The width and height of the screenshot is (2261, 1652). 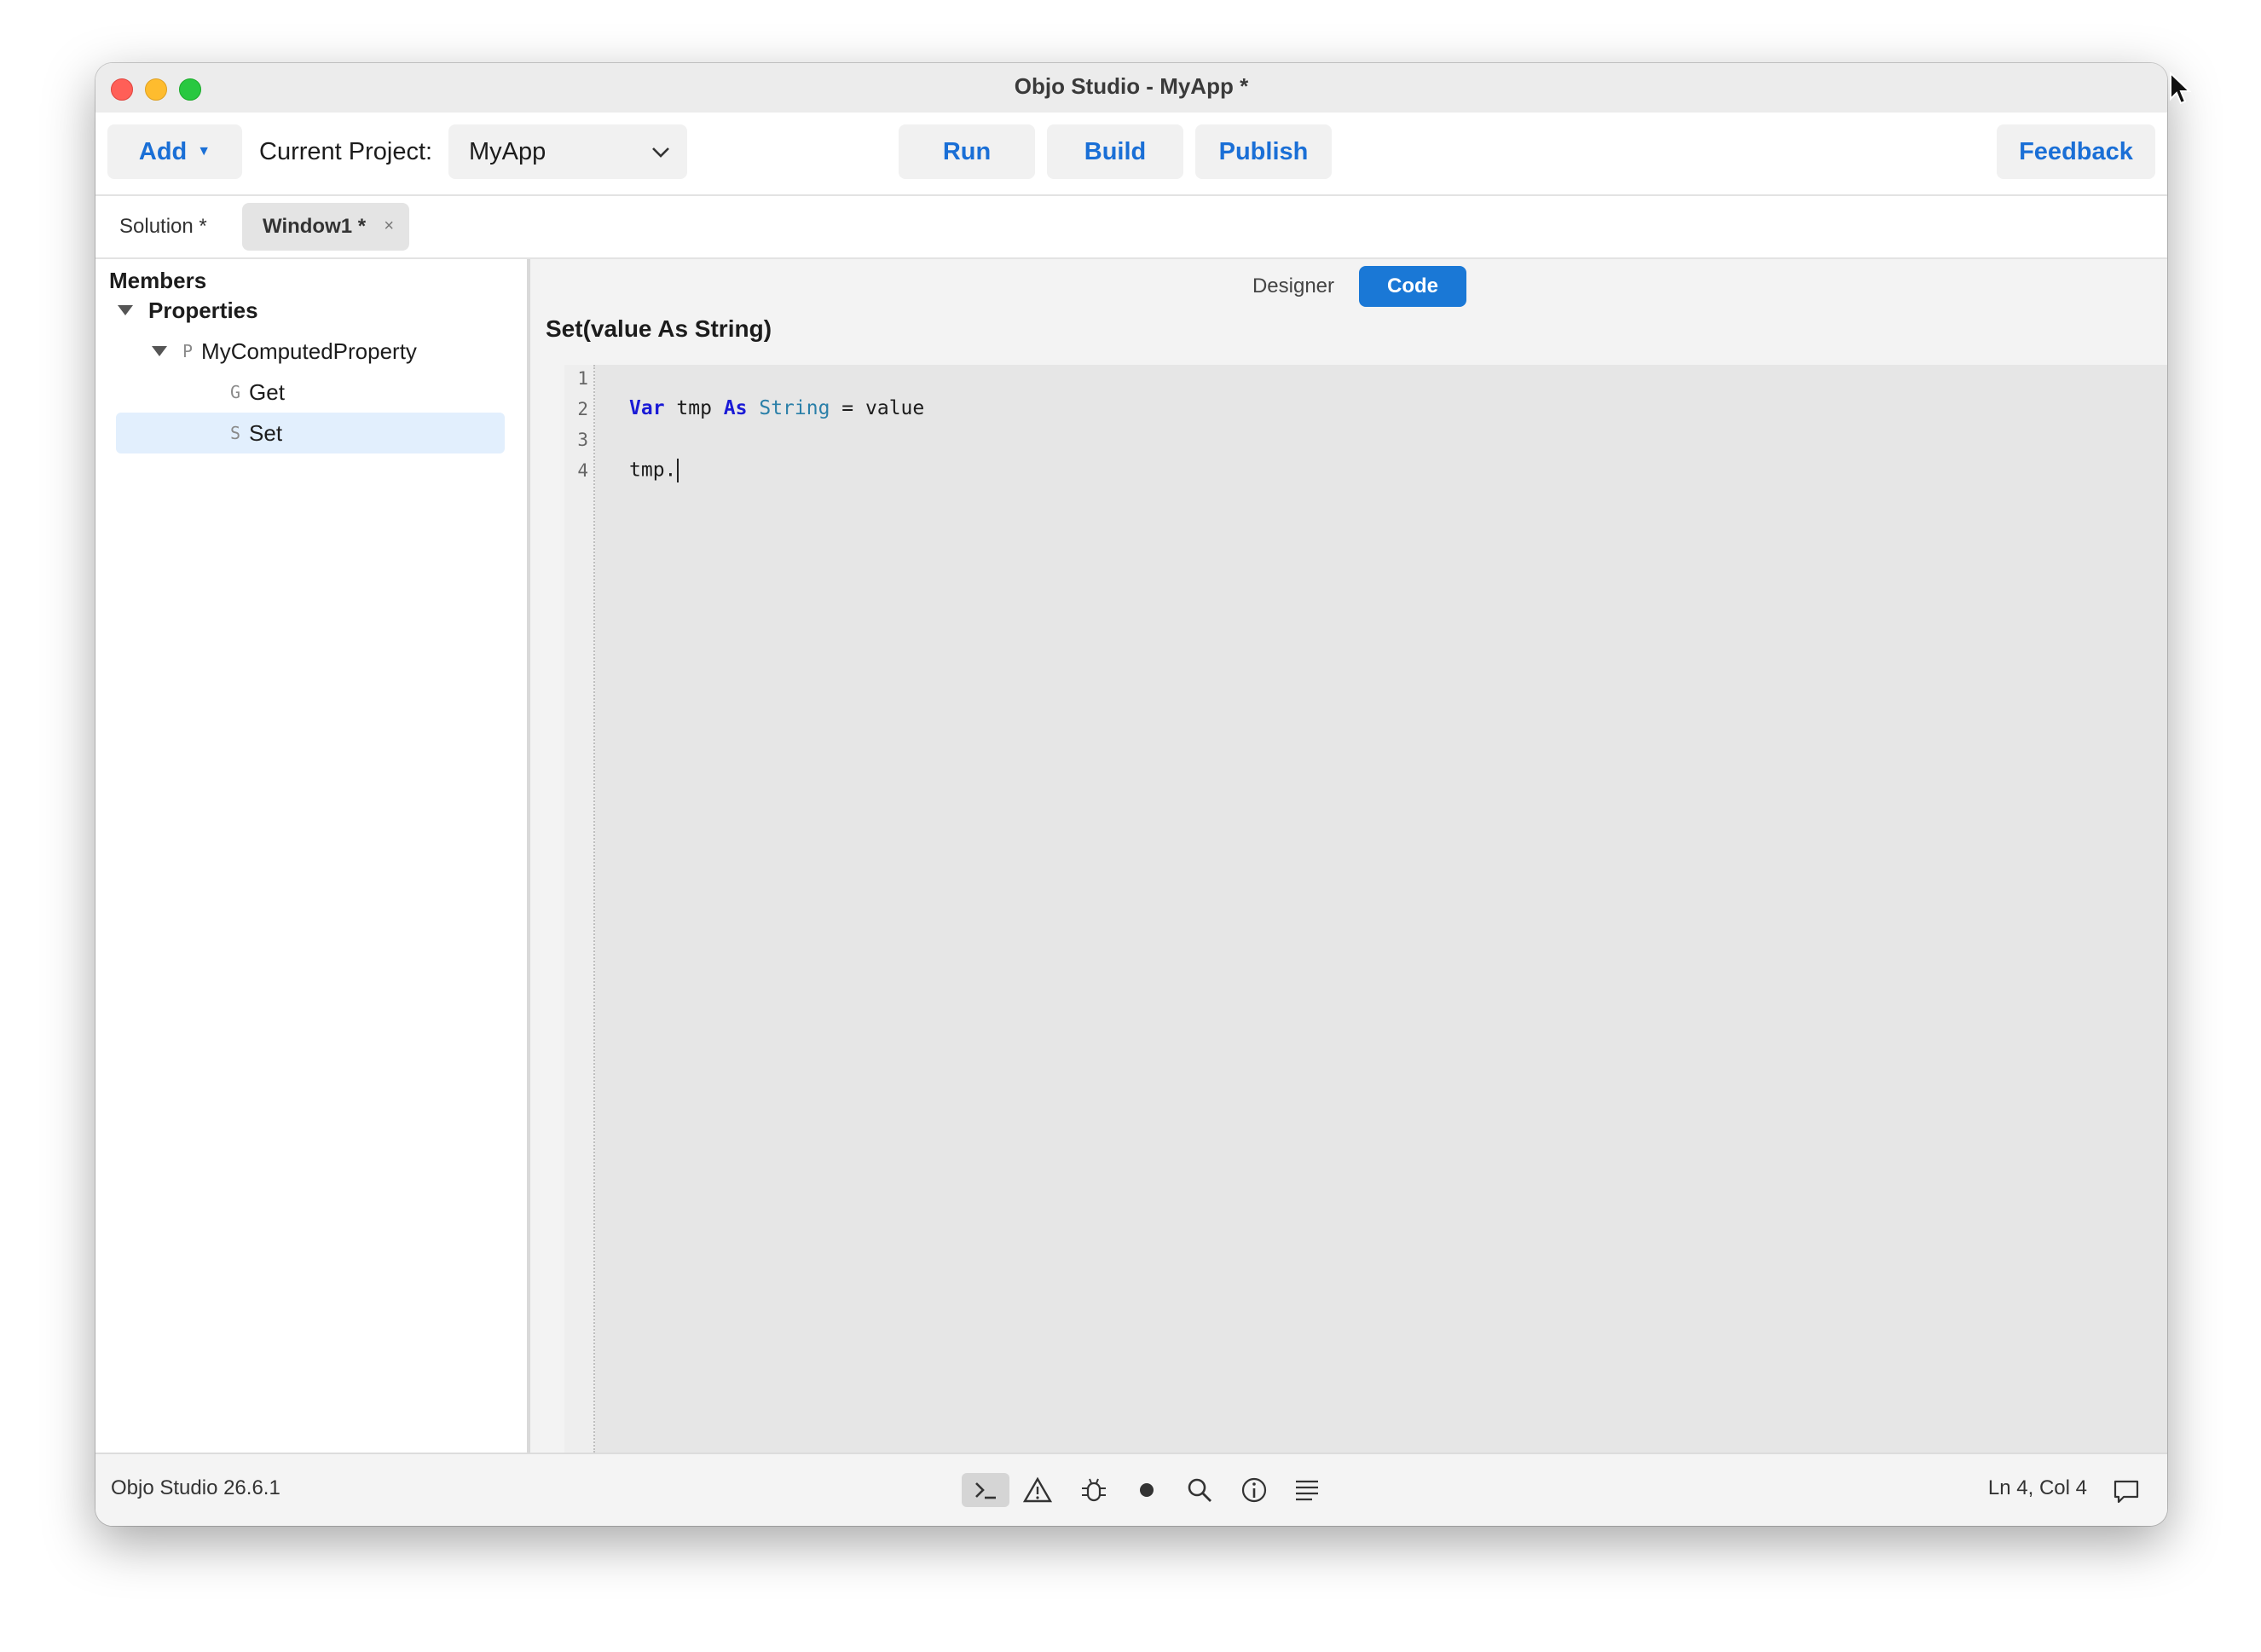 I want to click on window-title: Objo Studio - MyApp *, so click(x=1131, y=86).